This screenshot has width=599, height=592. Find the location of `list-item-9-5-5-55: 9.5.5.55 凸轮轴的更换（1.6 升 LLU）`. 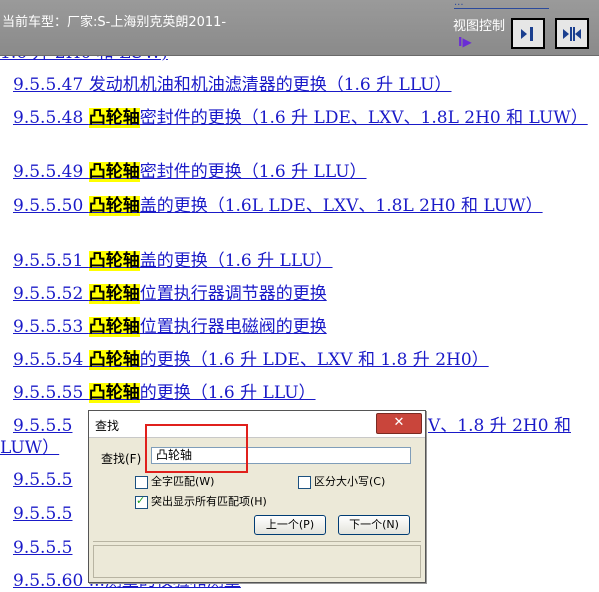

list-item-9-5-5-55: 9.5.5.55 凸轮轴的更换（1.6 升 LLU） is located at coordinates (164, 393).